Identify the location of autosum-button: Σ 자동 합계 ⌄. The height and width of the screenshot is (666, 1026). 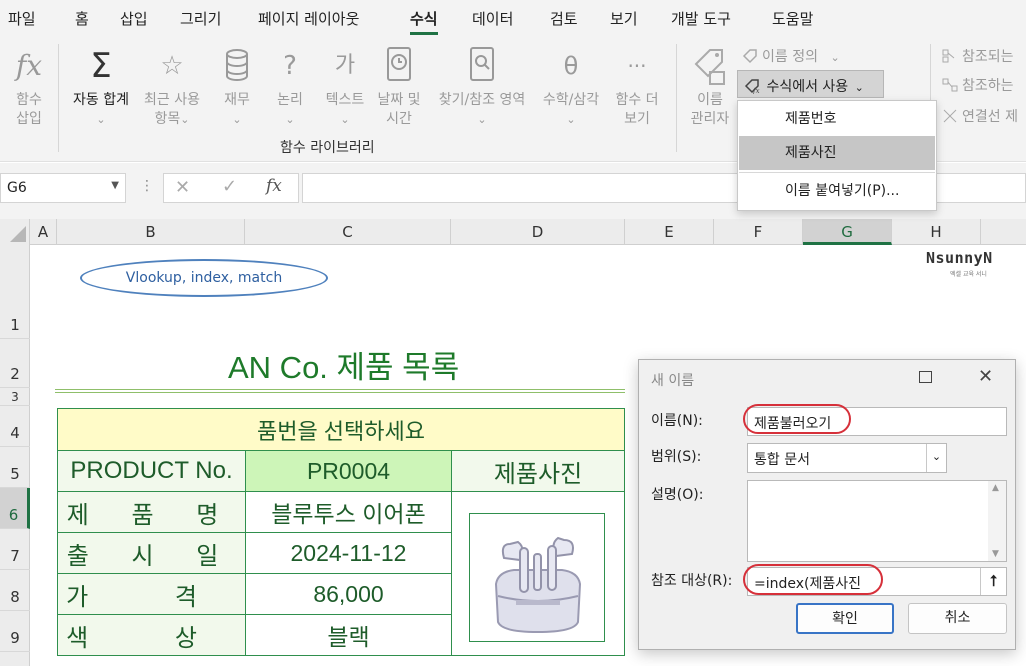
(101, 86).